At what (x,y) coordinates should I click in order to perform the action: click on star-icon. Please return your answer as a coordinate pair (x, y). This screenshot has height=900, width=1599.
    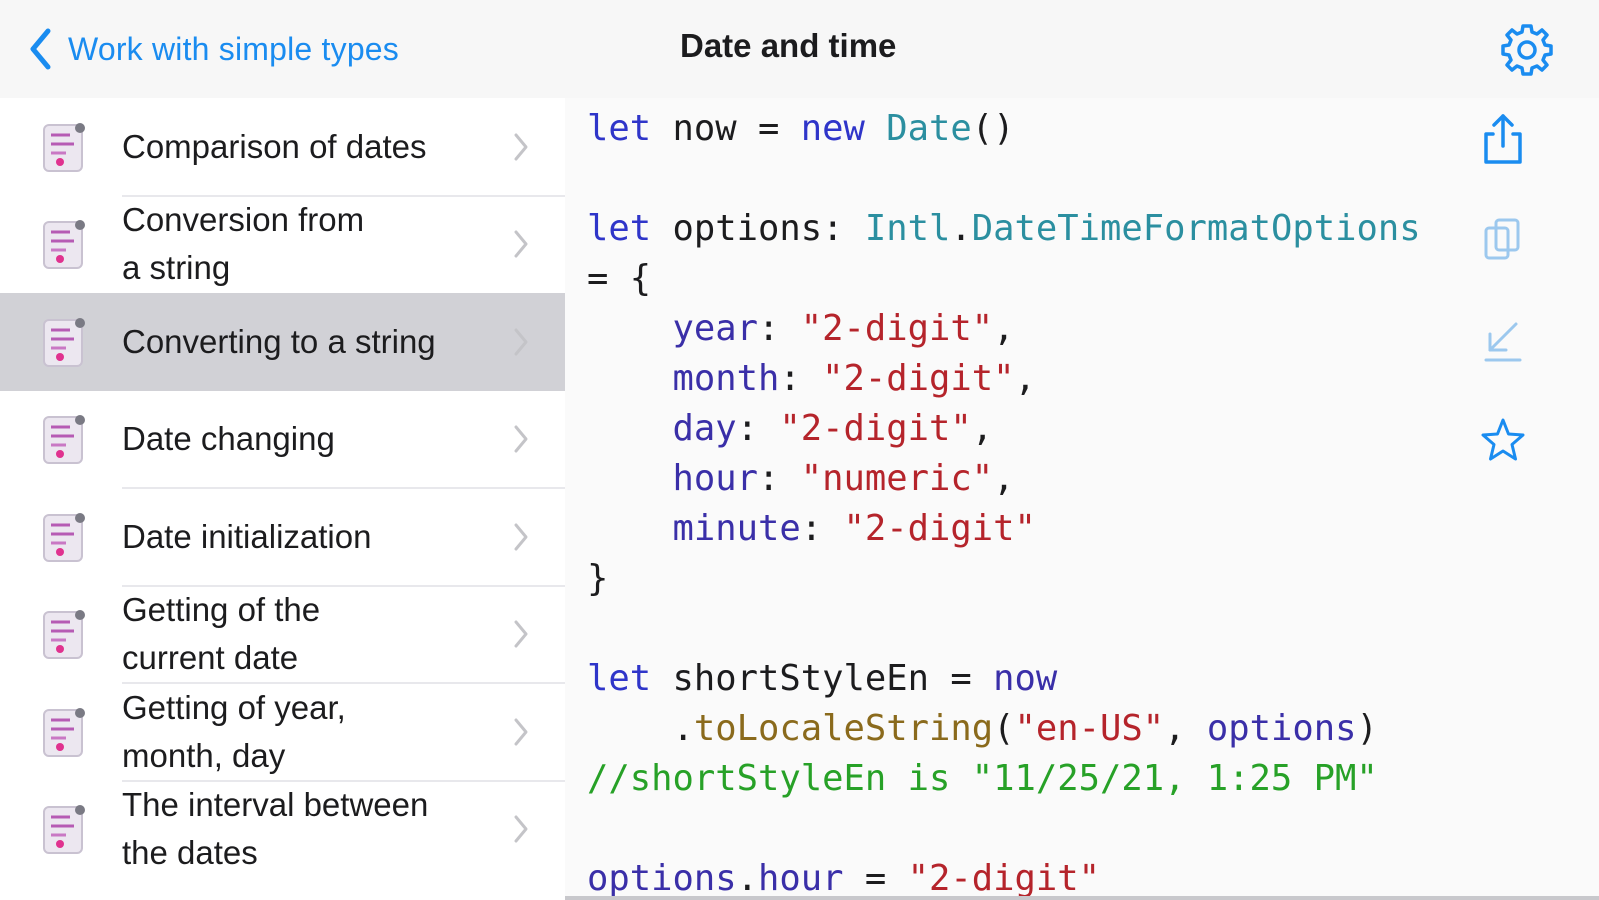
    Looking at the image, I should click on (1503, 441).